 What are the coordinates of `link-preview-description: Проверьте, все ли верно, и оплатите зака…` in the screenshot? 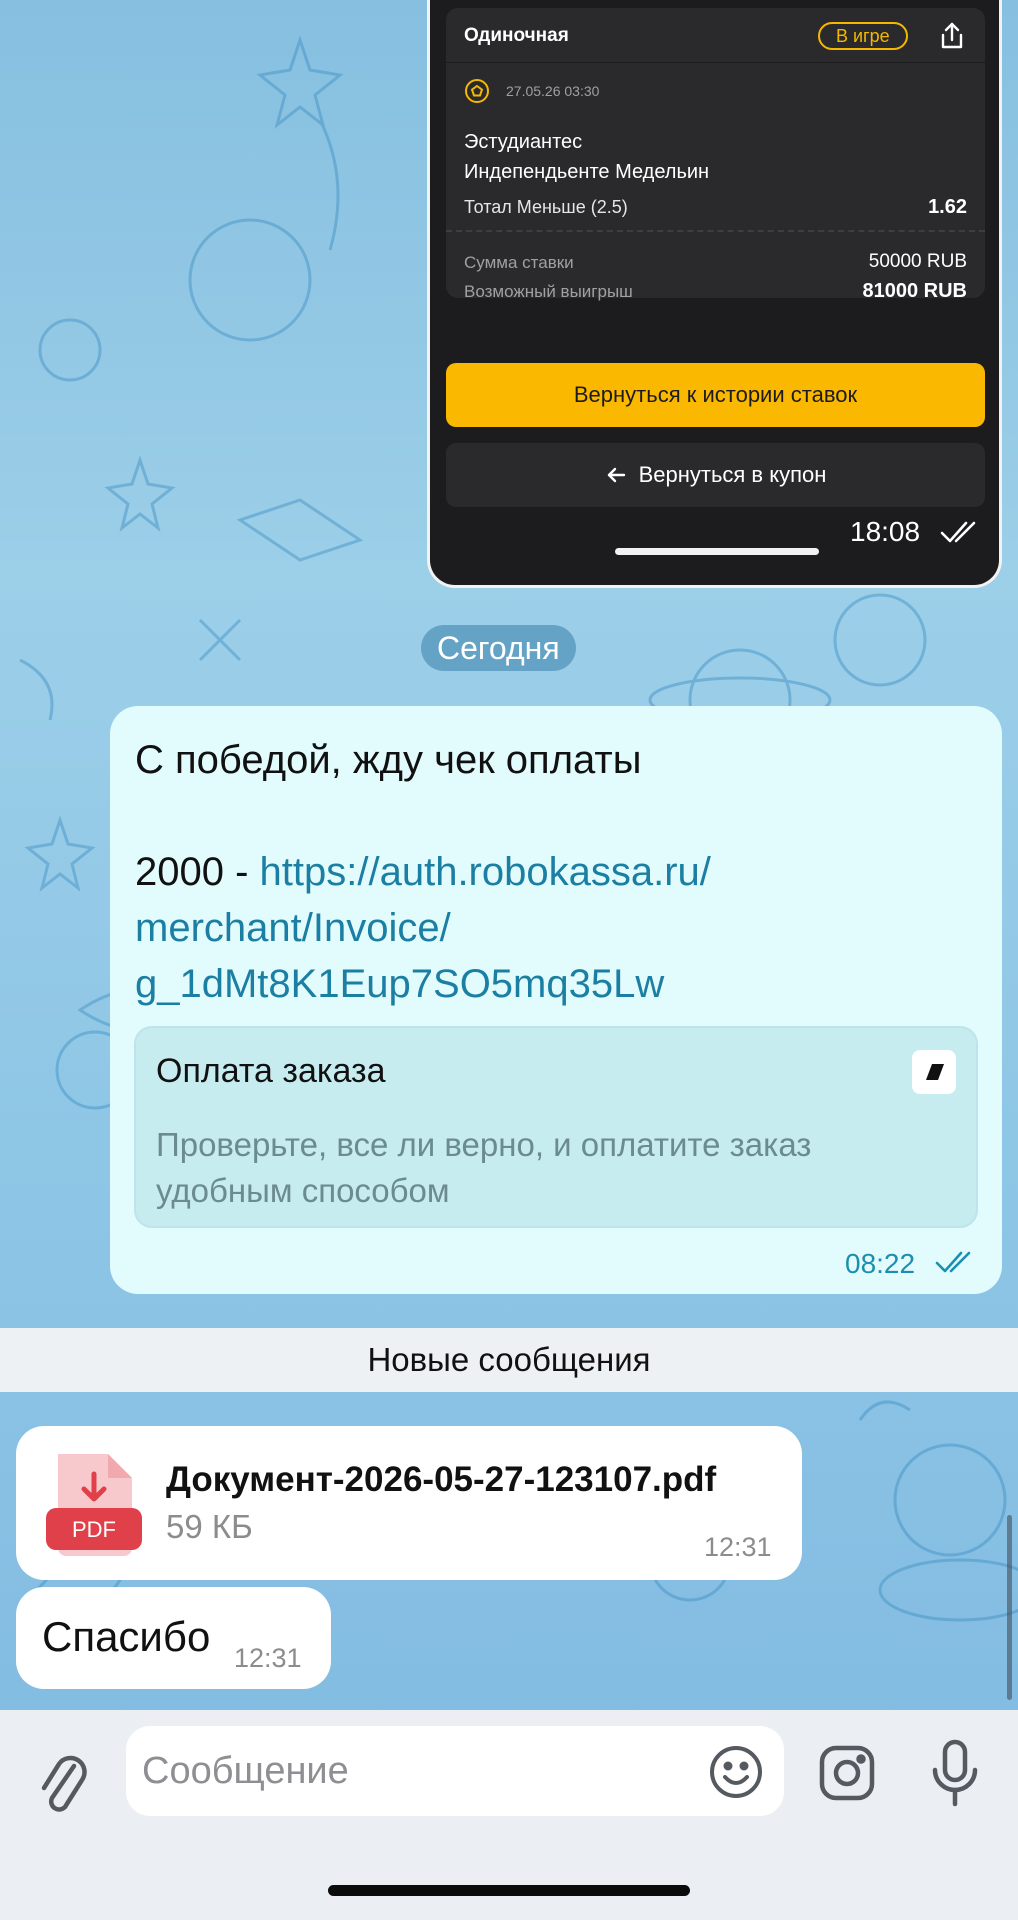 It's located at (484, 1167).